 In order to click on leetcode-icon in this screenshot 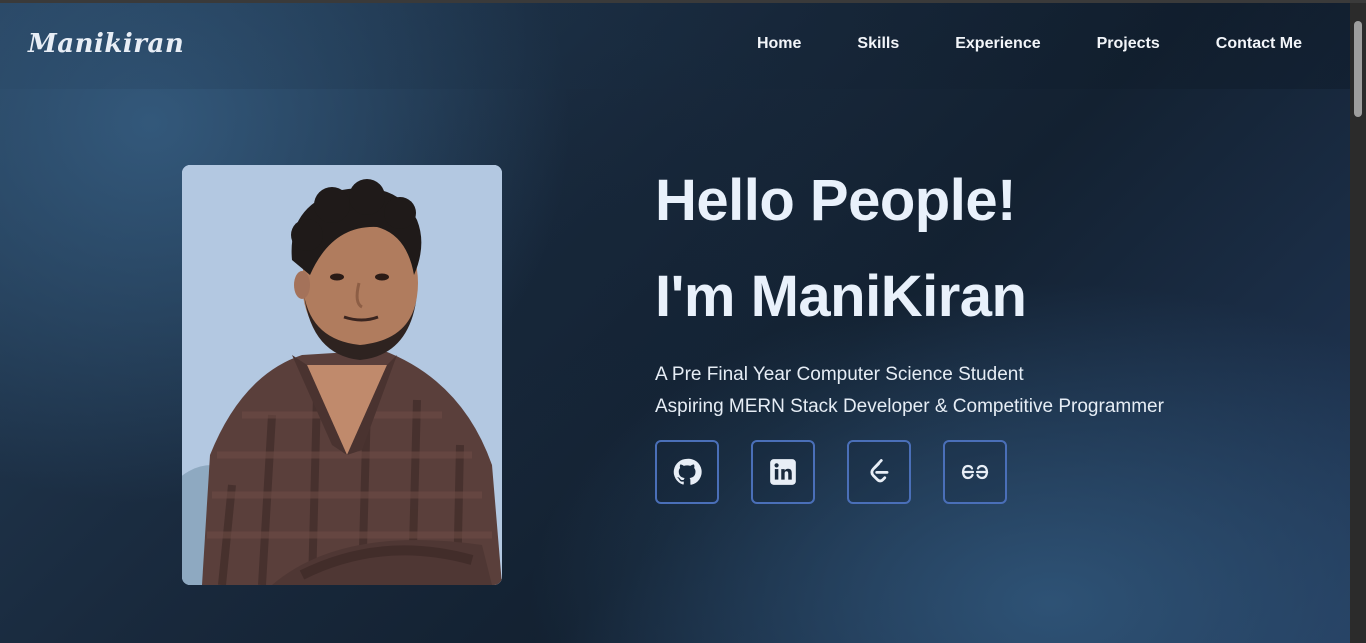, I will do `click(879, 471)`.